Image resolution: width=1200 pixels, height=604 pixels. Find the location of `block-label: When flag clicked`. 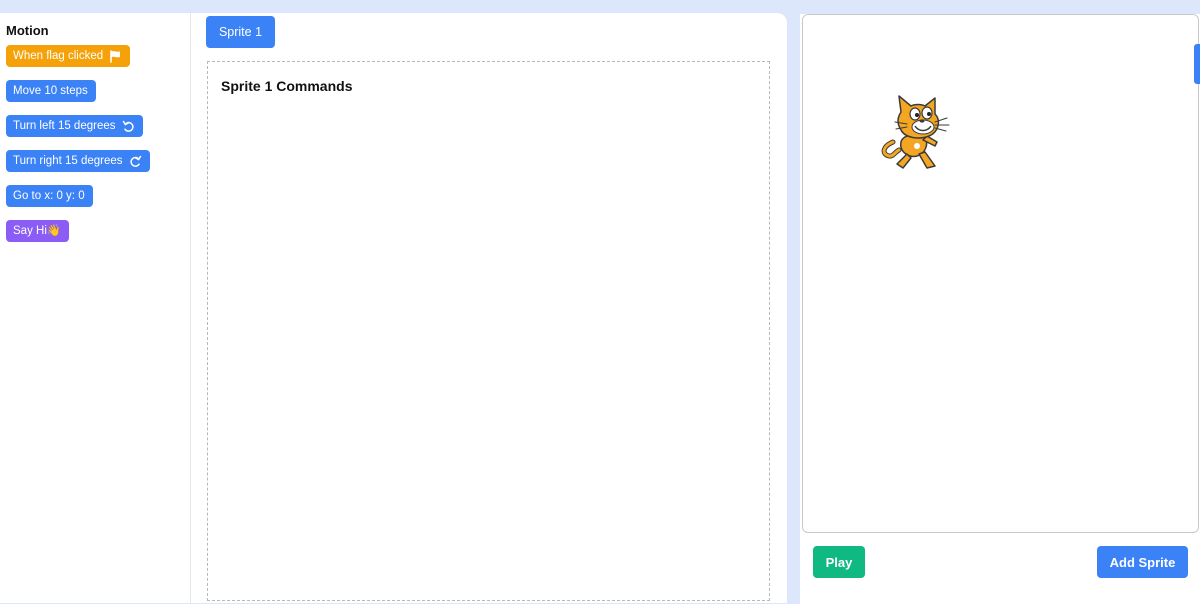

block-label: When flag clicked is located at coordinates (58, 56).